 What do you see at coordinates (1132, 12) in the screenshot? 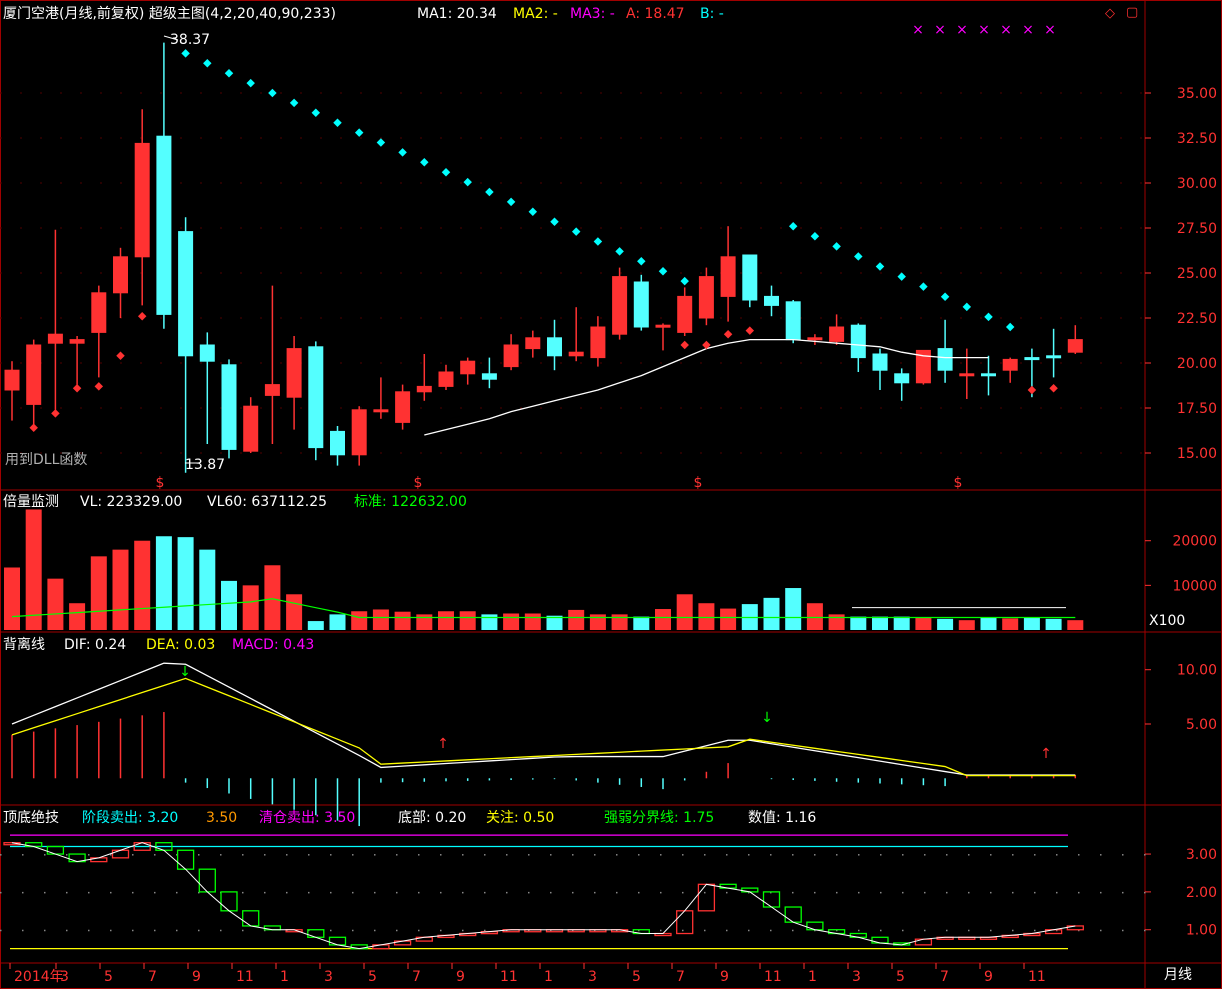
I see `window-icon: ▢` at bounding box center [1132, 12].